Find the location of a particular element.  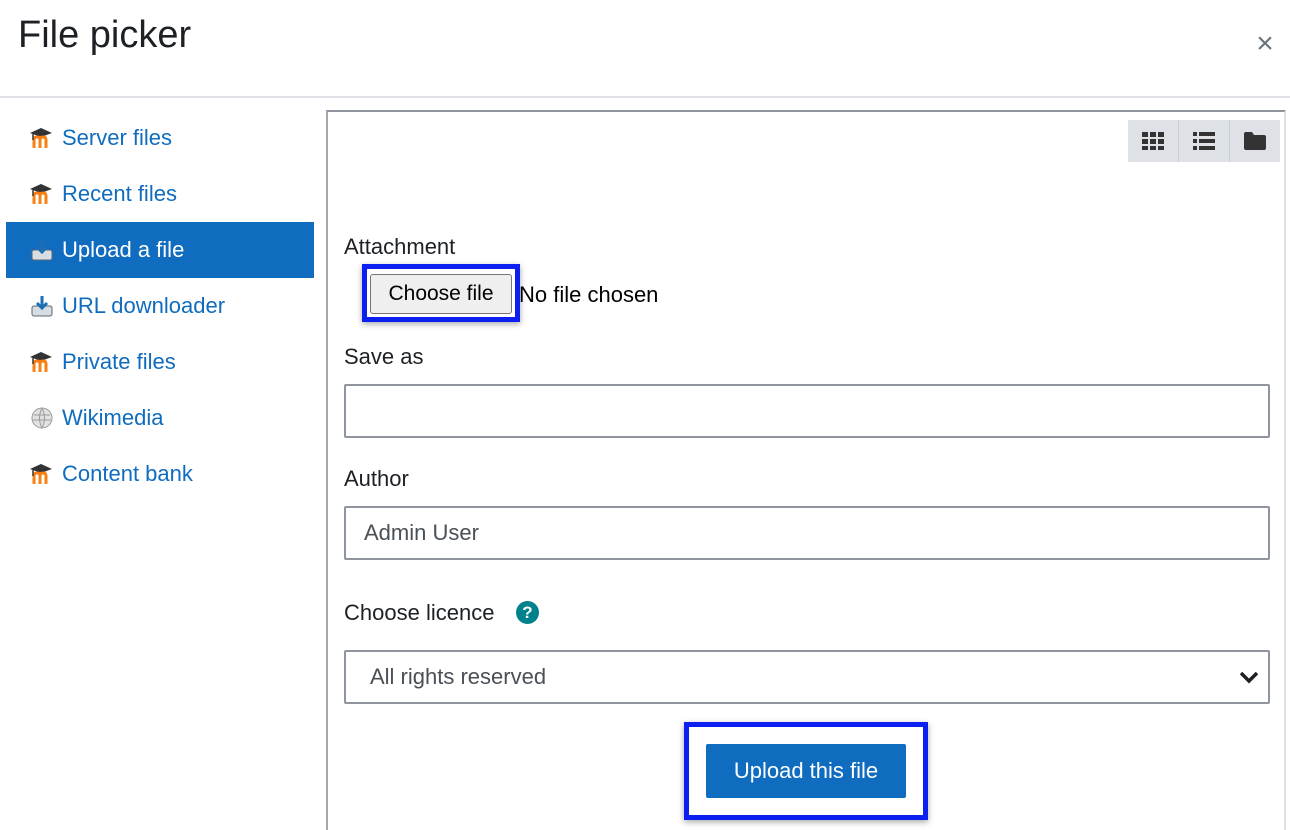

sidebar-item-content-bank: Content bank is located at coordinates (160, 474).